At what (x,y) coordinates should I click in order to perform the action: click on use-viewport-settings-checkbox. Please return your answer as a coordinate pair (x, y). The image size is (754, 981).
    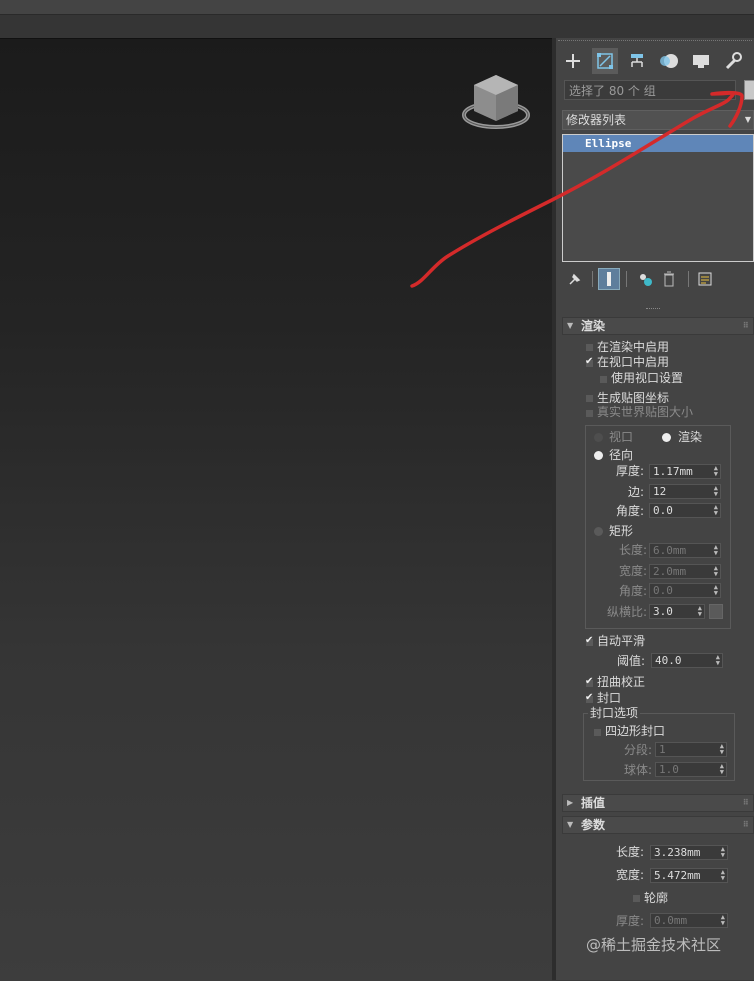
    Looking at the image, I should click on (603, 379).